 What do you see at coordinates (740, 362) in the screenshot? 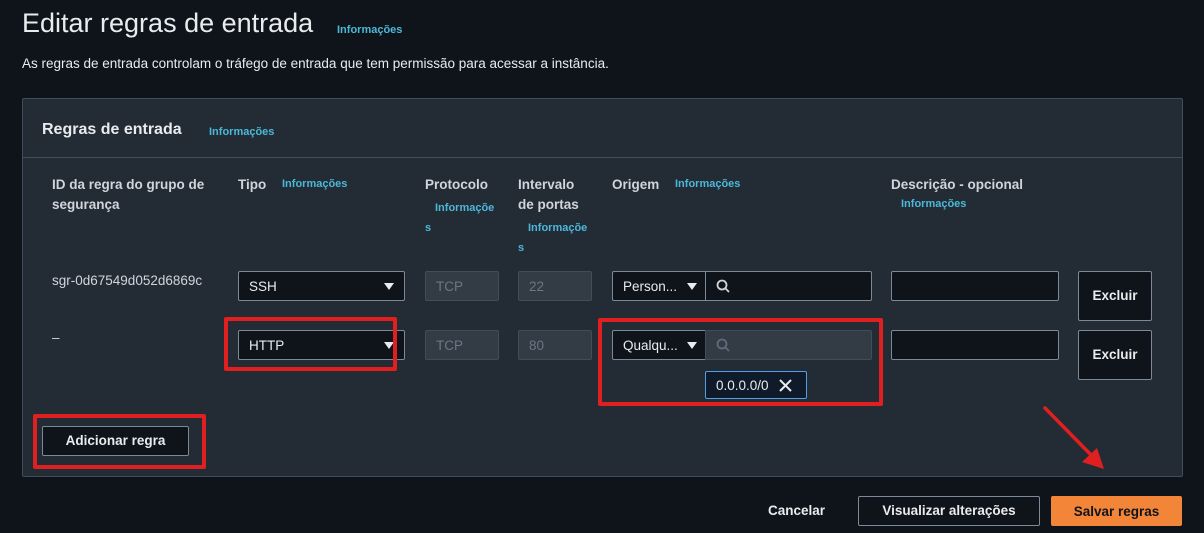
I see `highlight-source-box` at bounding box center [740, 362].